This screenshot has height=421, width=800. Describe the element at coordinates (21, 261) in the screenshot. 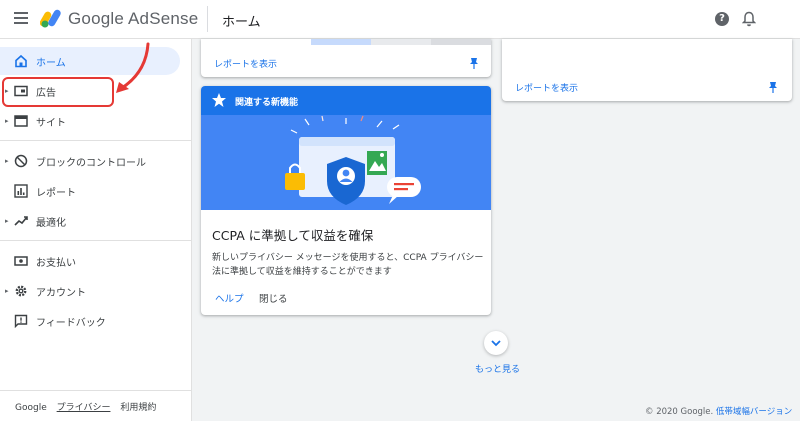

I see `payments-icon` at that location.